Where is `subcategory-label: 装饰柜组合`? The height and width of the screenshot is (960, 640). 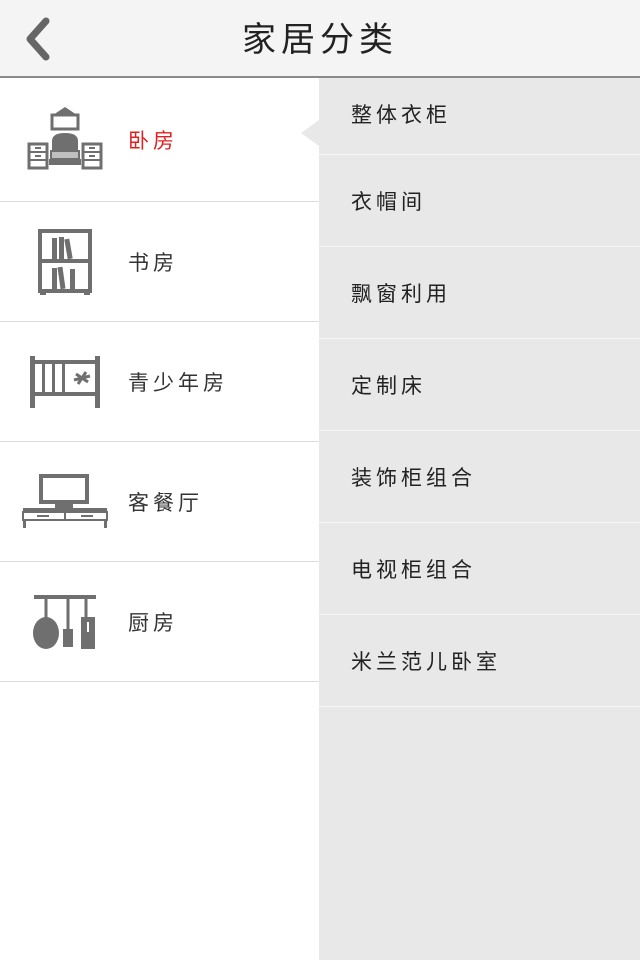
subcategory-label: 装饰柜组合 is located at coordinates (413, 477).